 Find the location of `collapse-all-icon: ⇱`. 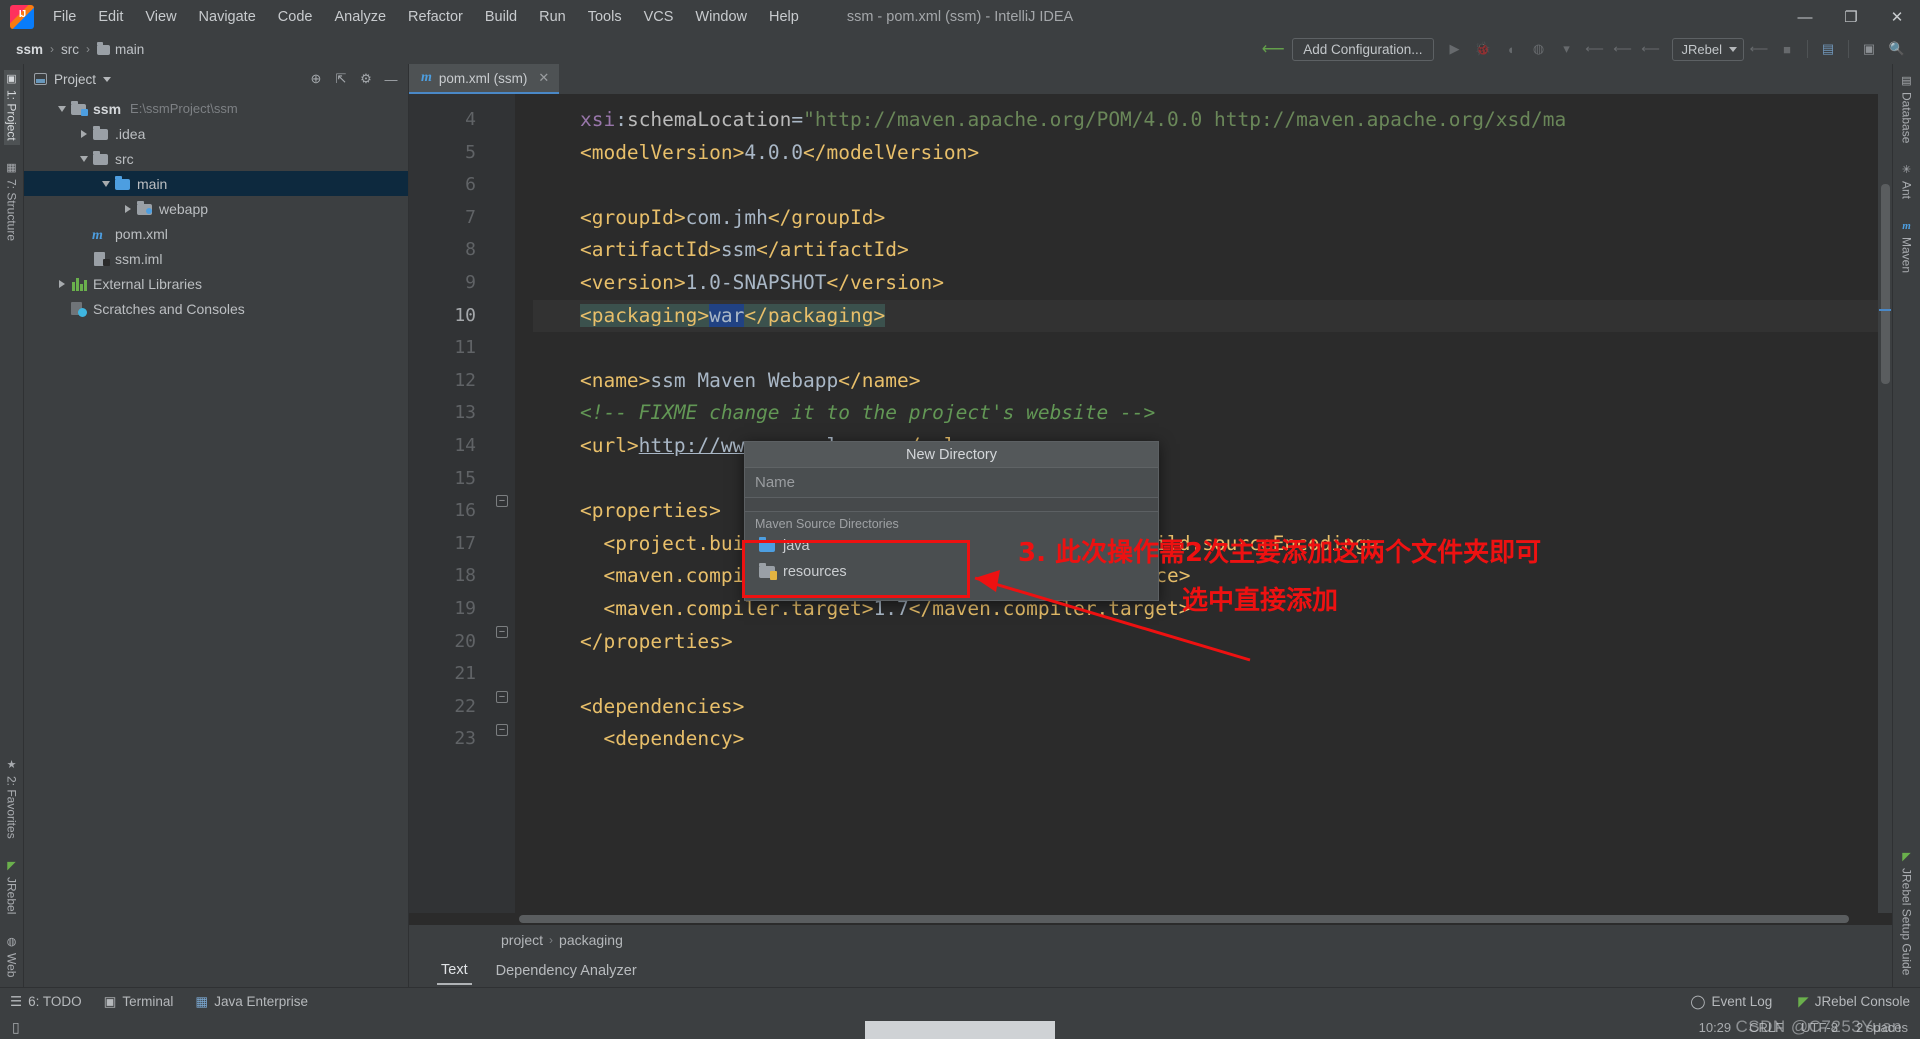

collapse-all-icon: ⇱ is located at coordinates (341, 79).